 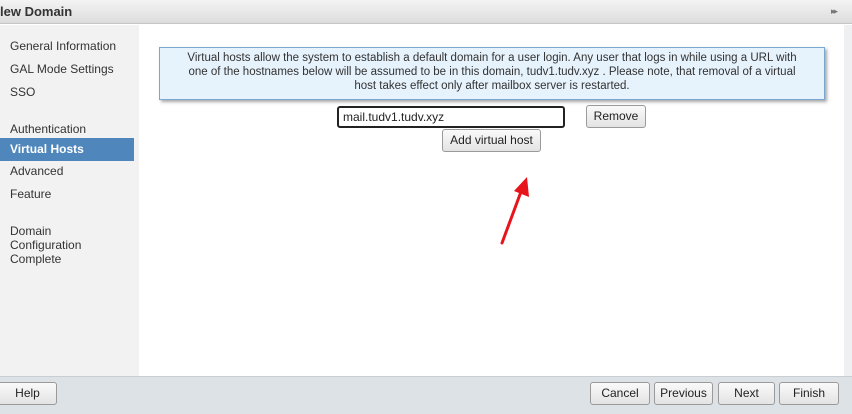 What do you see at coordinates (746, 393) in the screenshot?
I see `next-button: Next` at bounding box center [746, 393].